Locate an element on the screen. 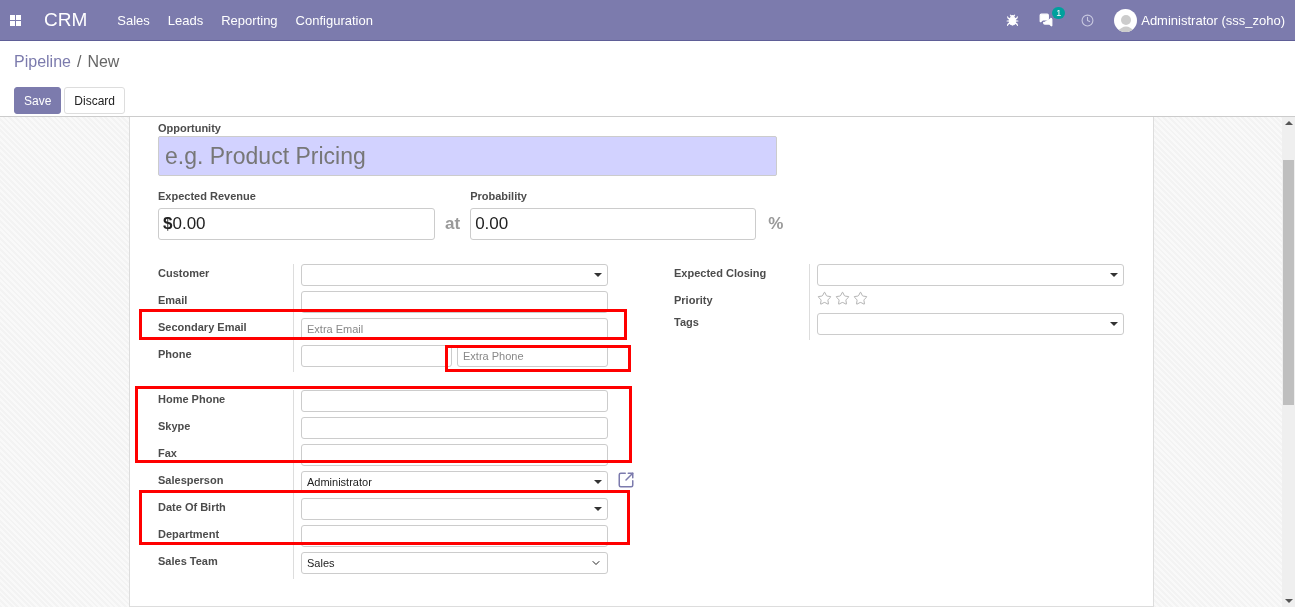  field-label: Sales Team is located at coordinates (188, 561).